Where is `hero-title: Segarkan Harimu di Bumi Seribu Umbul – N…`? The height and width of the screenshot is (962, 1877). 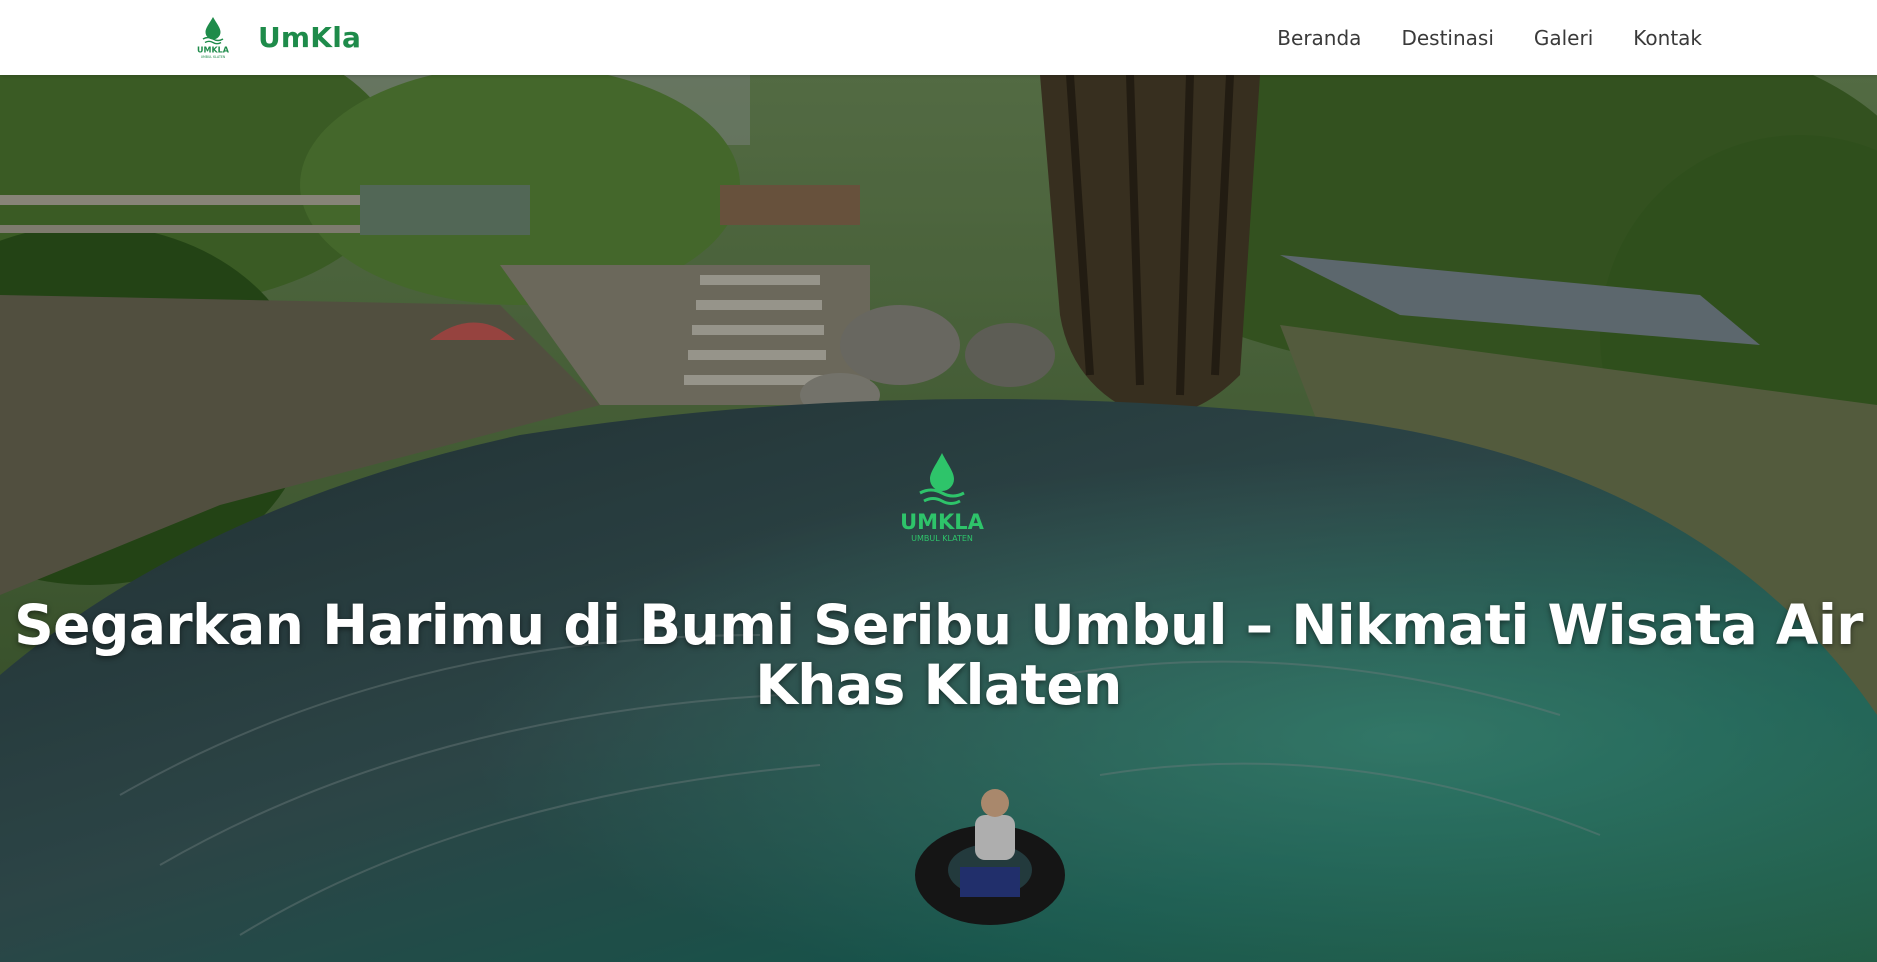 hero-title: Segarkan Harimu di Bumi Seribu Umbul – N… is located at coordinates (938, 655).